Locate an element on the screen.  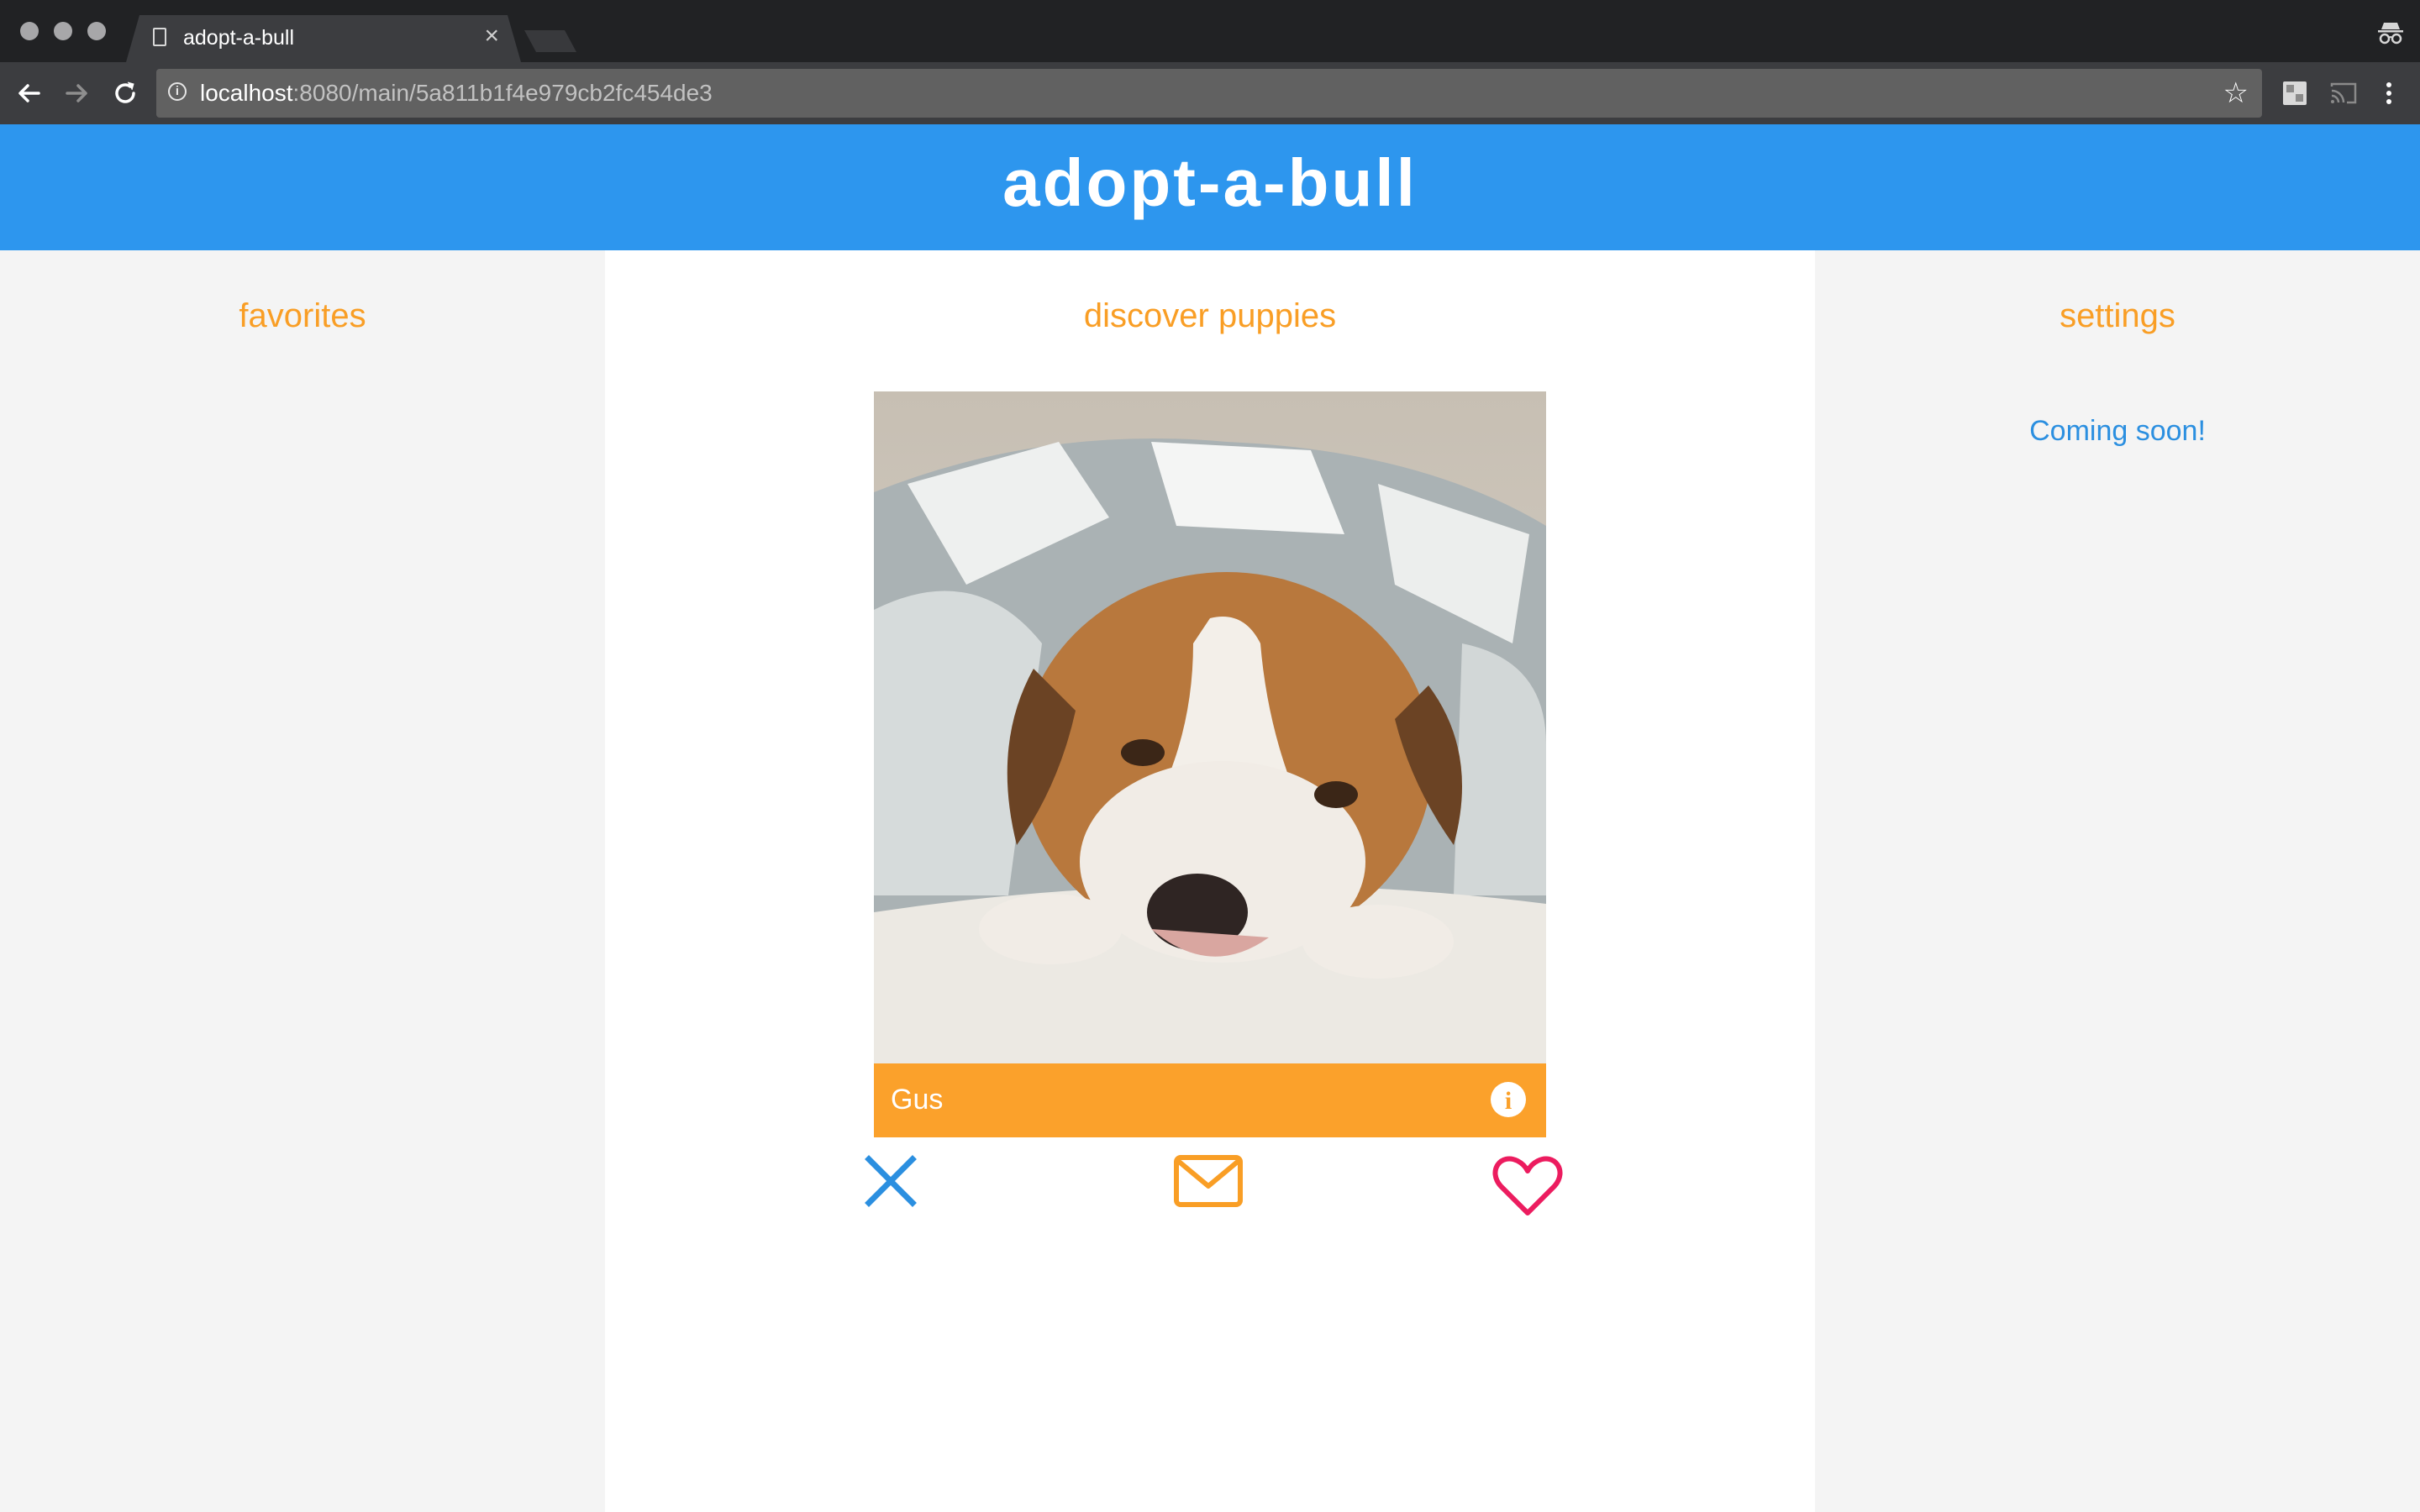
dog-photo is located at coordinates (1210, 727).